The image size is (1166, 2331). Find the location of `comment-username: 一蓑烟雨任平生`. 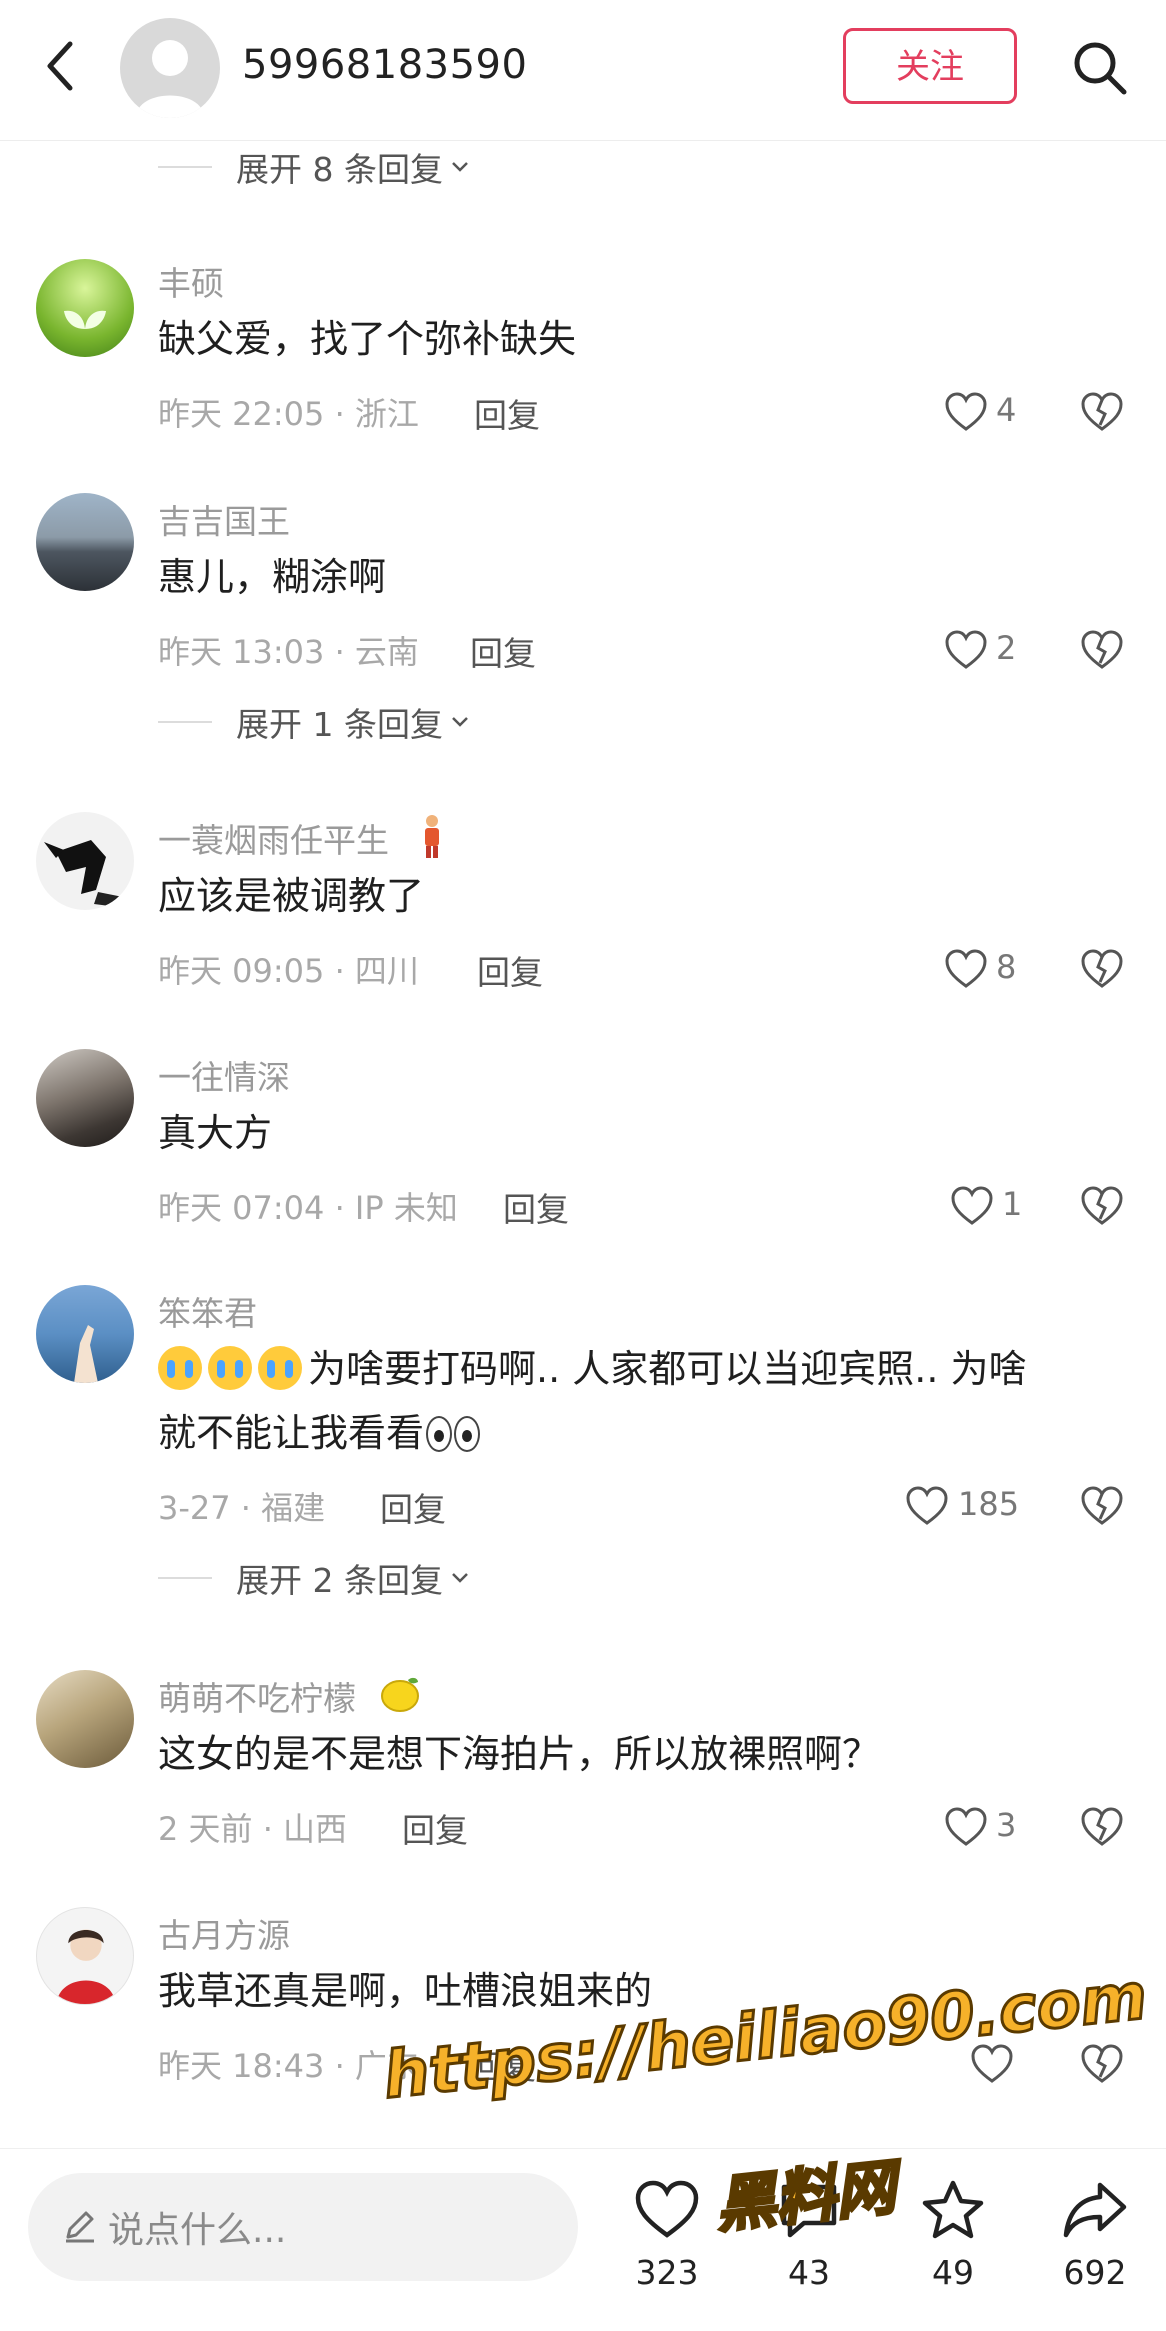

comment-username: 一蓑烟雨任平生 is located at coordinates (273, 838).